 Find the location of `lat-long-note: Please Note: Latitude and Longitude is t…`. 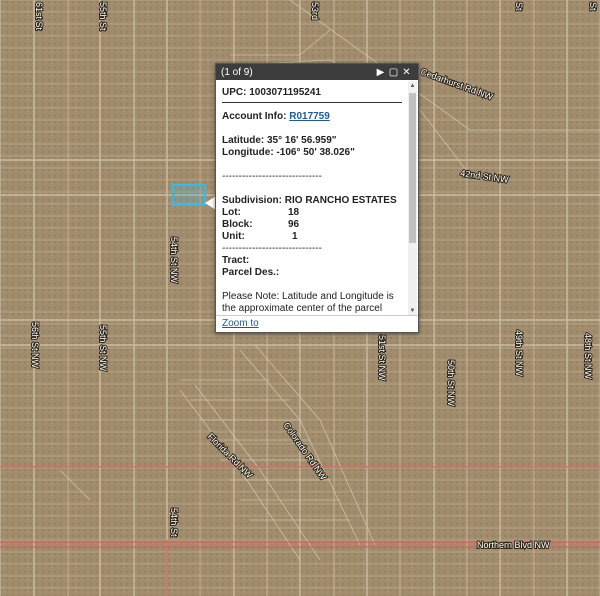

lat-long-note: Please Note: Latitude and Longitude is t… is located at coordinates (308, 303).